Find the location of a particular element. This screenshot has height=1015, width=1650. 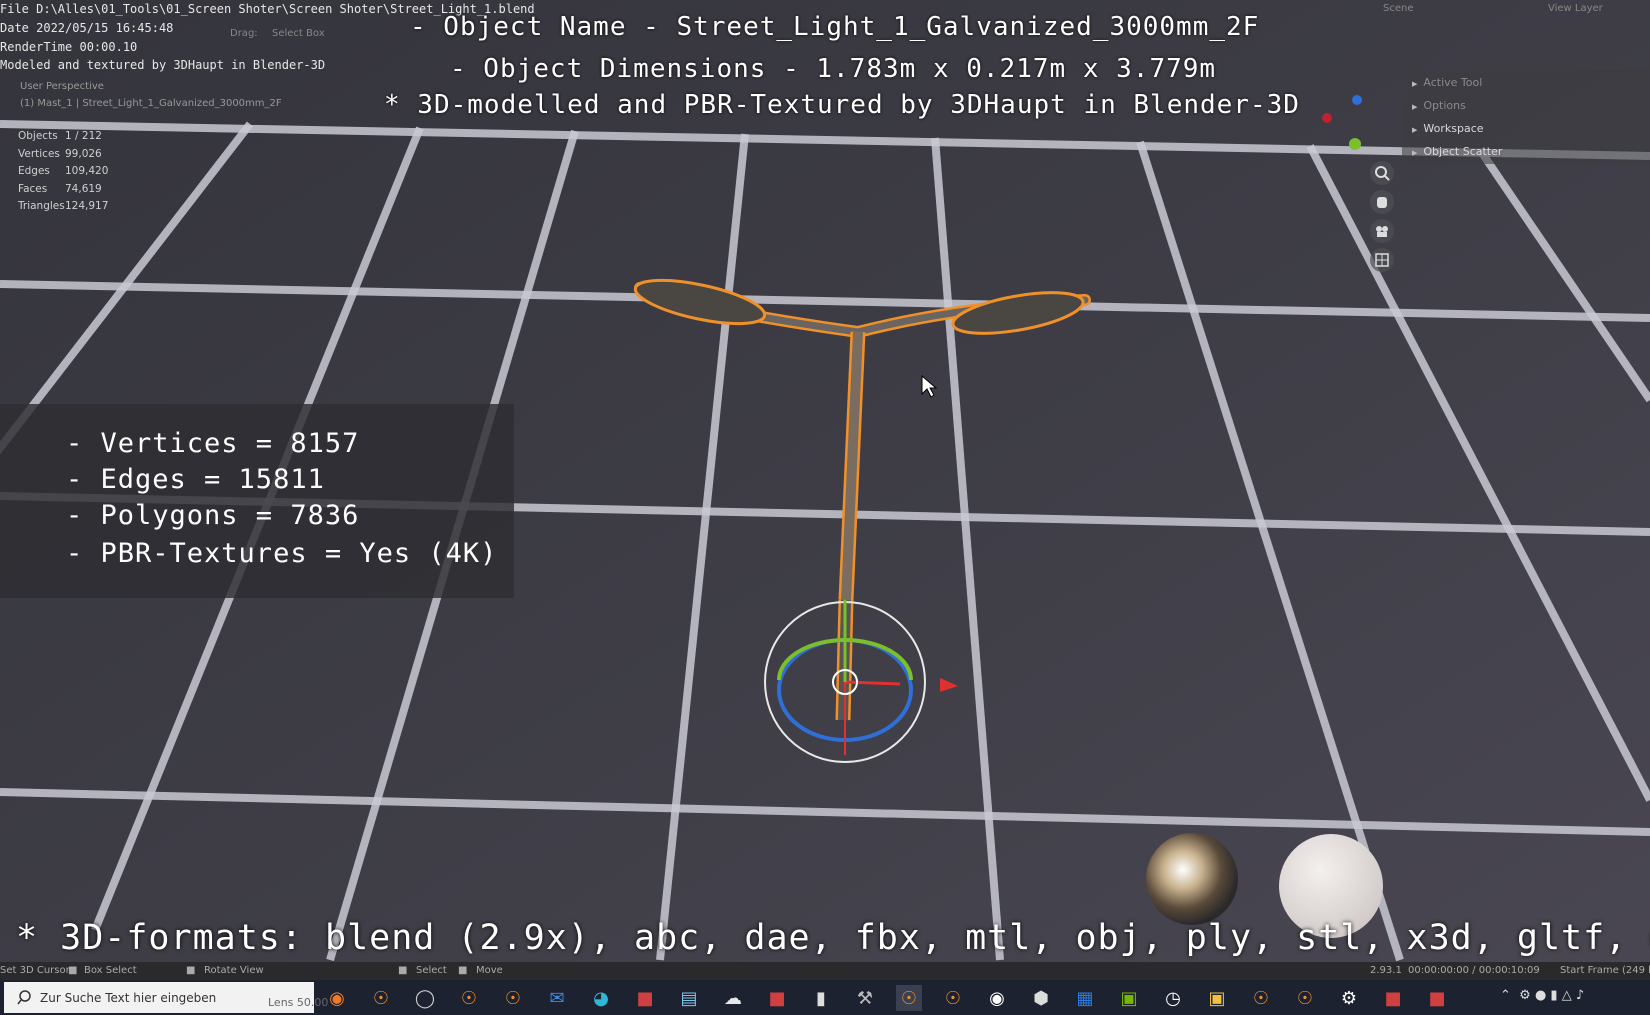

panel-item-label: Object Scatter is located at coordinates (1463, 151).